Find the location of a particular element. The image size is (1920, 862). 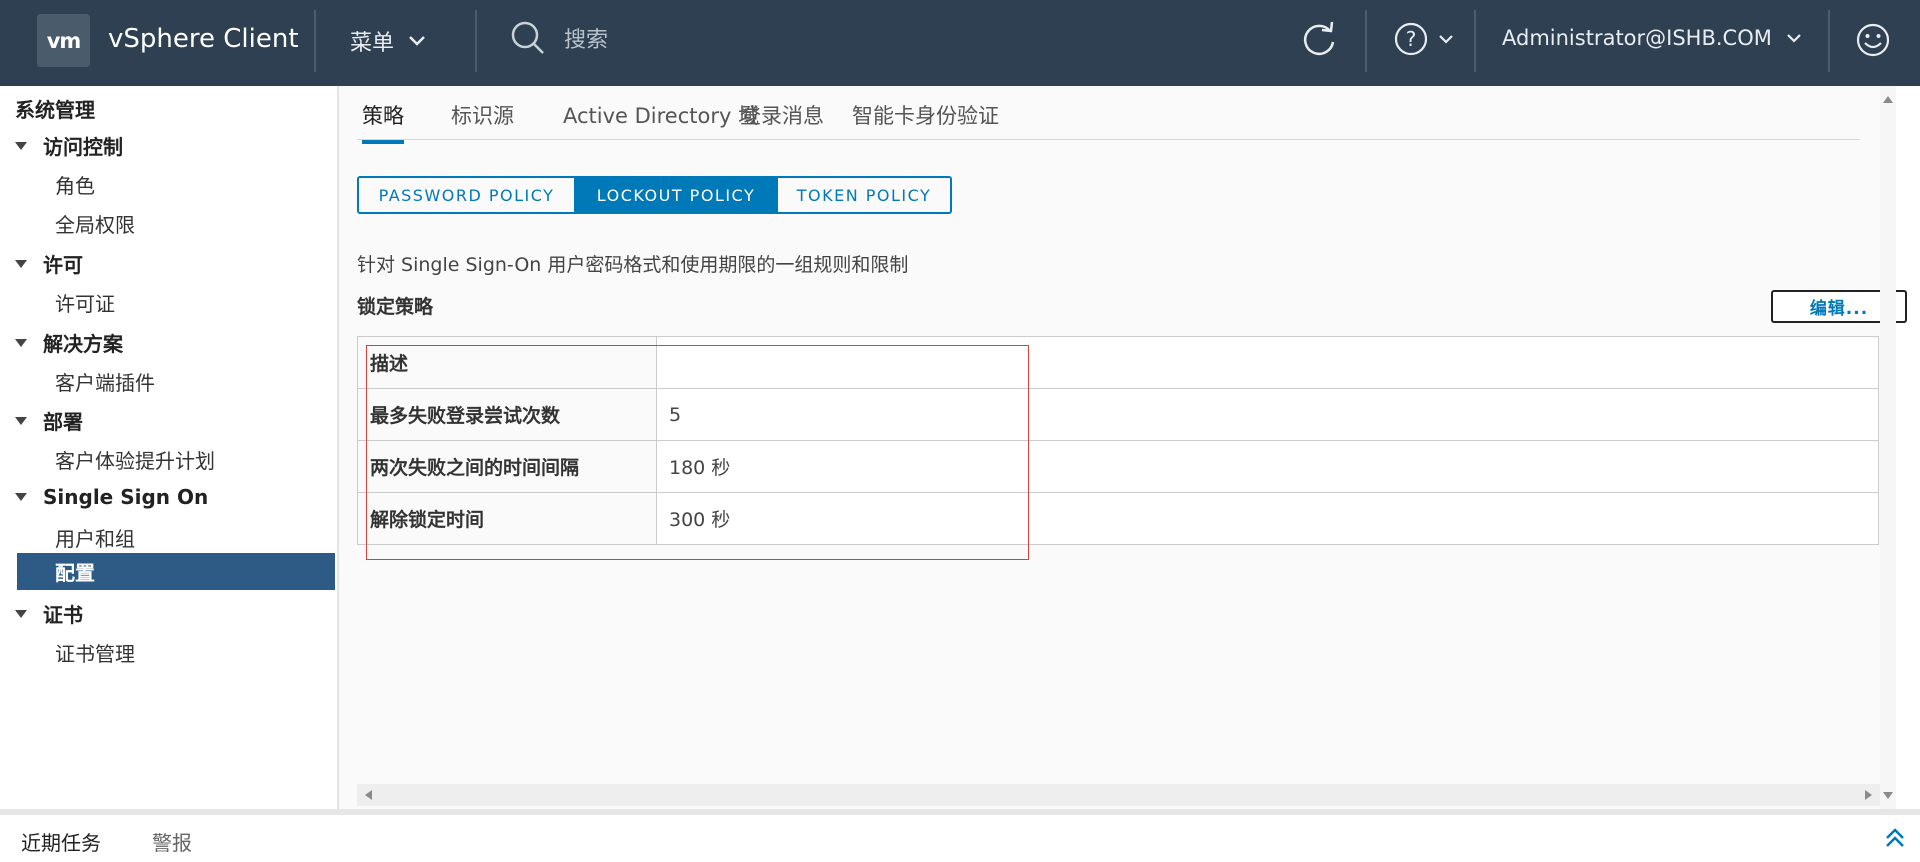

search-input: 搜索 is located at coordinates (559, 38).